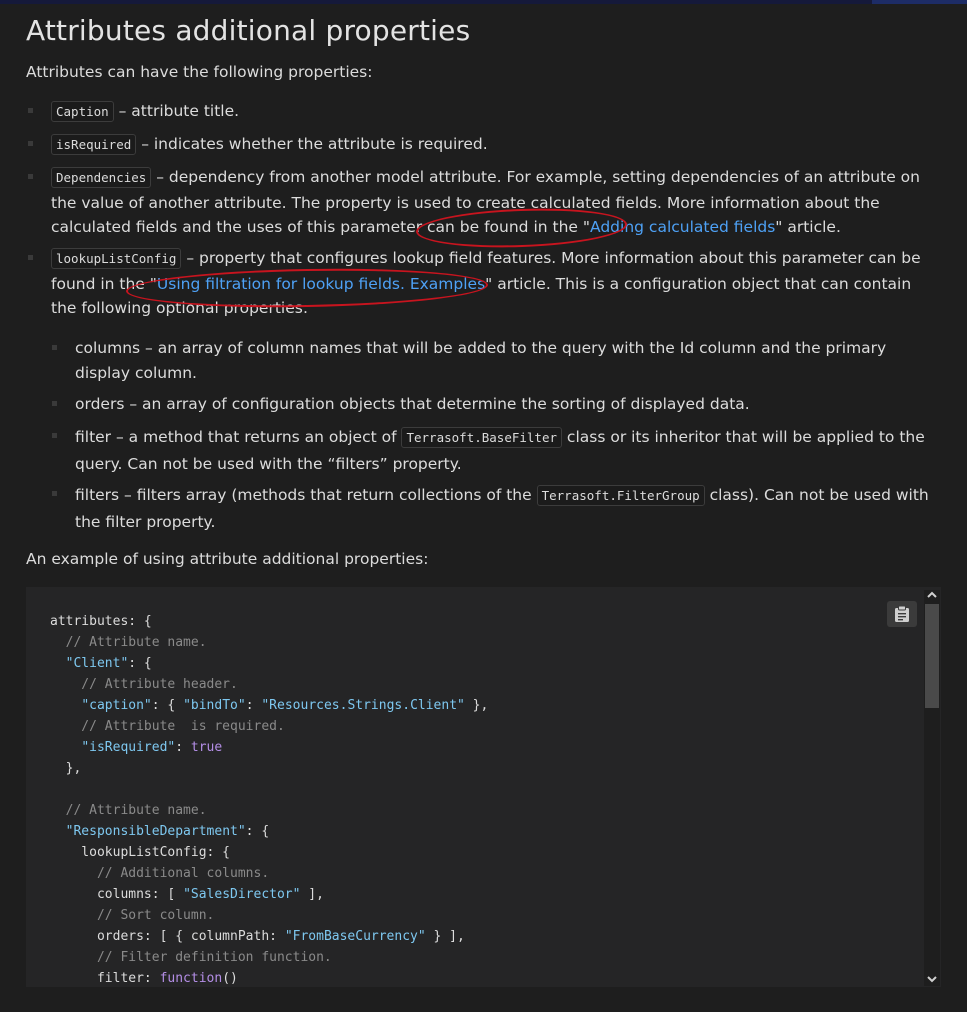  What do you see at coordinates (116, 258) in the screenshot?
I see `code-lookuplistconfig: lookupListConfig` at bounding box center [116, 258].